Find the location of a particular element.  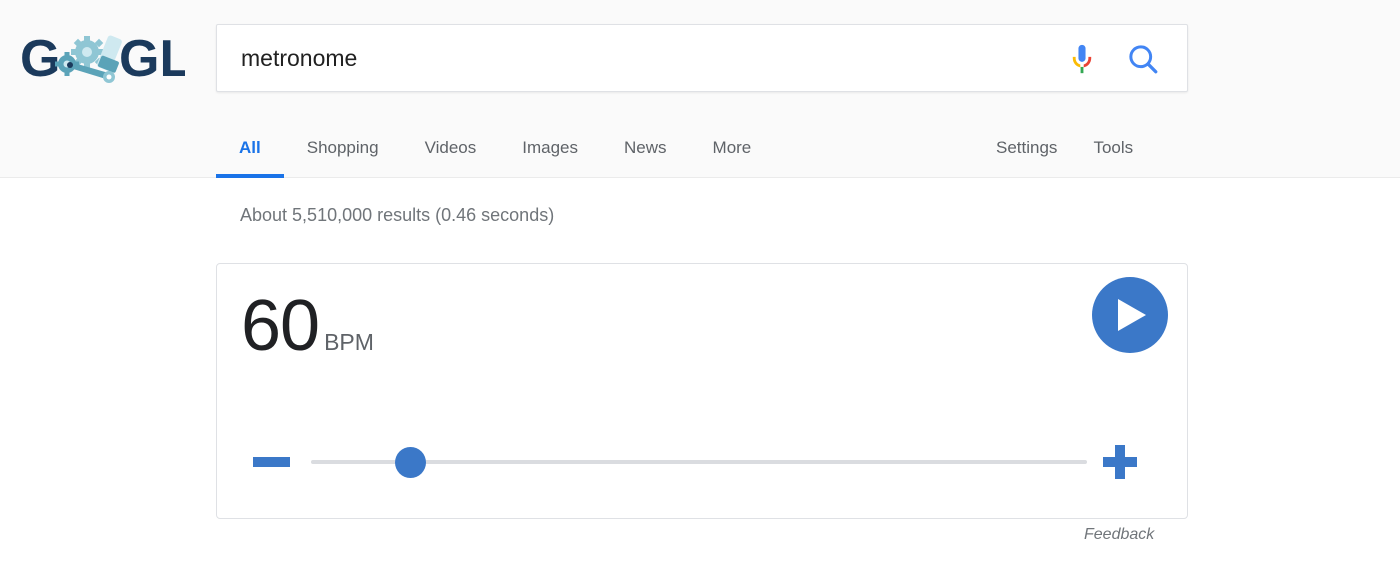

tab-shopping: Shopping is located at coordinates (343, 149).